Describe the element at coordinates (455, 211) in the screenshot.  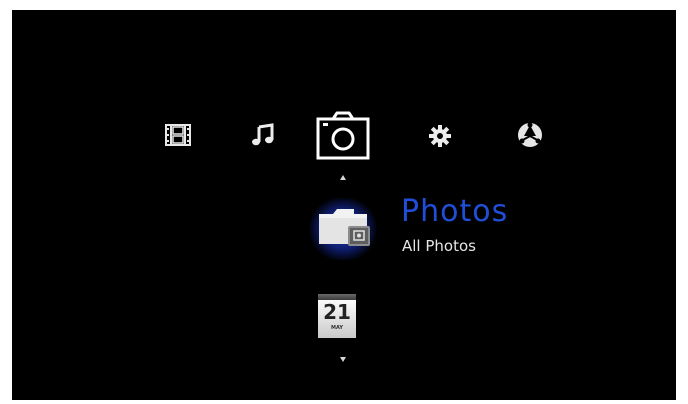
I see `selected-item-title: Photos` at that location.